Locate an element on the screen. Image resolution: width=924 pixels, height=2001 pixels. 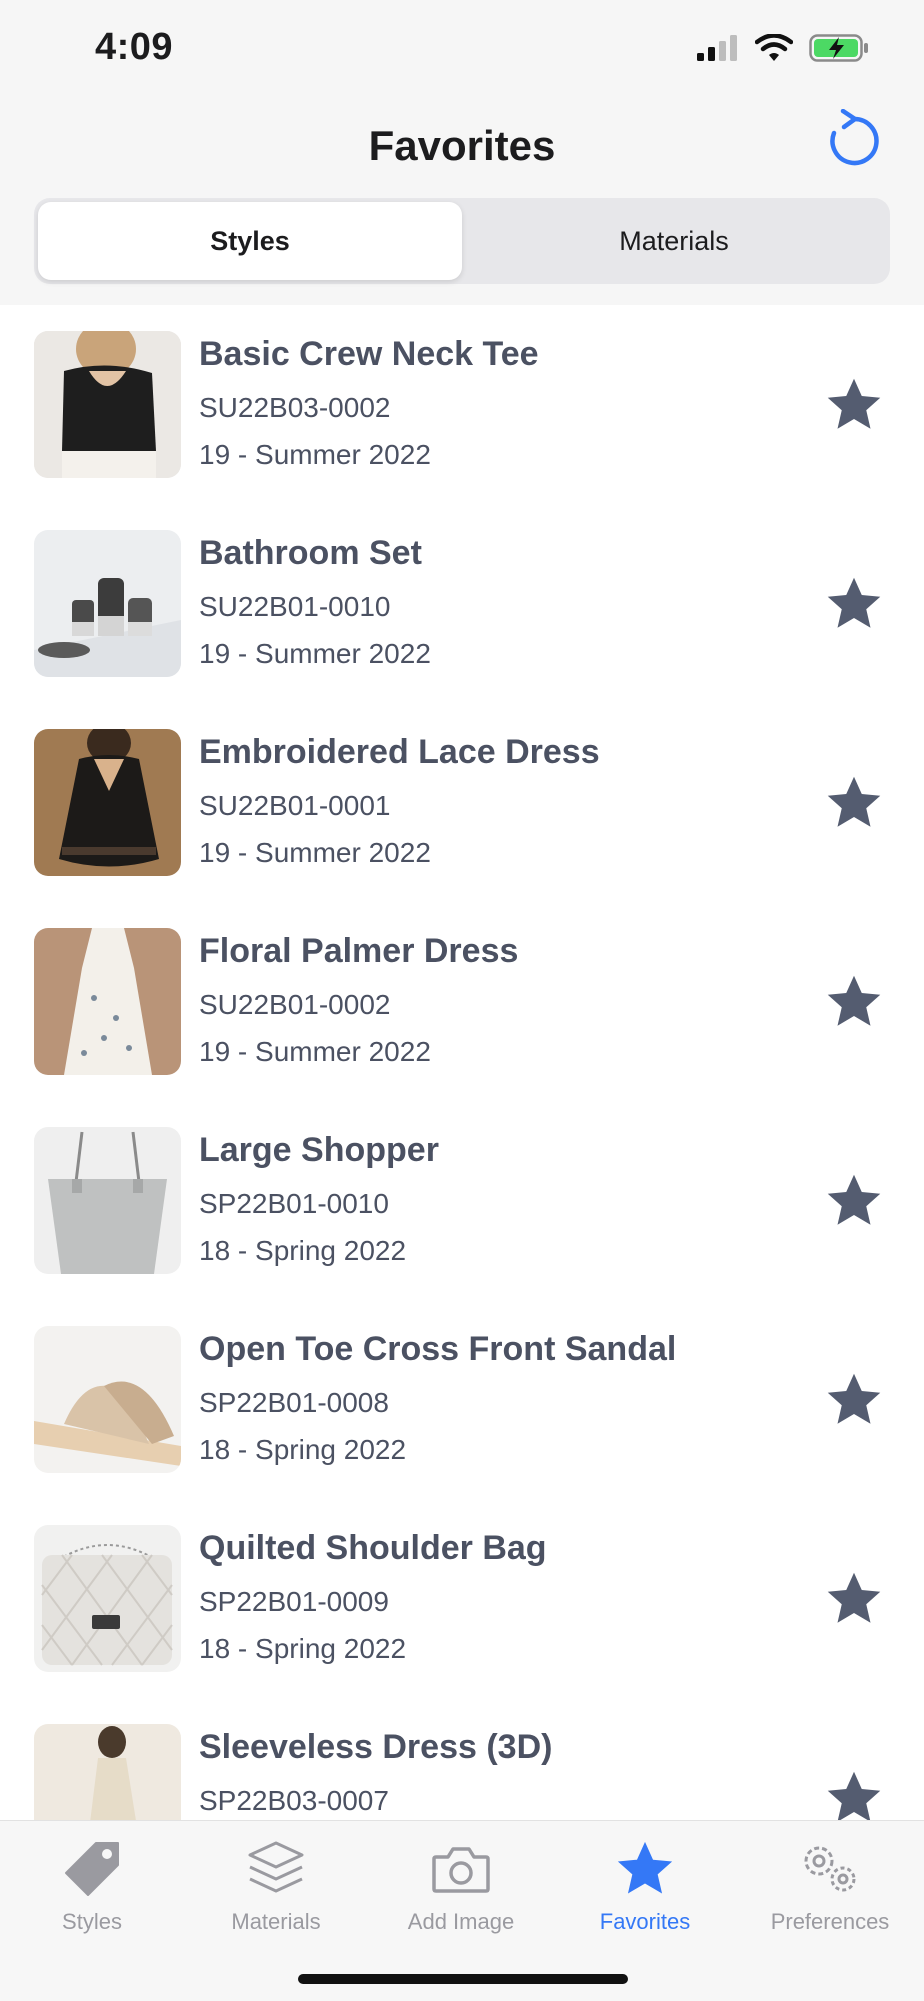
item-title: Floral Palmer Dress is located at coordinates (359, 951).